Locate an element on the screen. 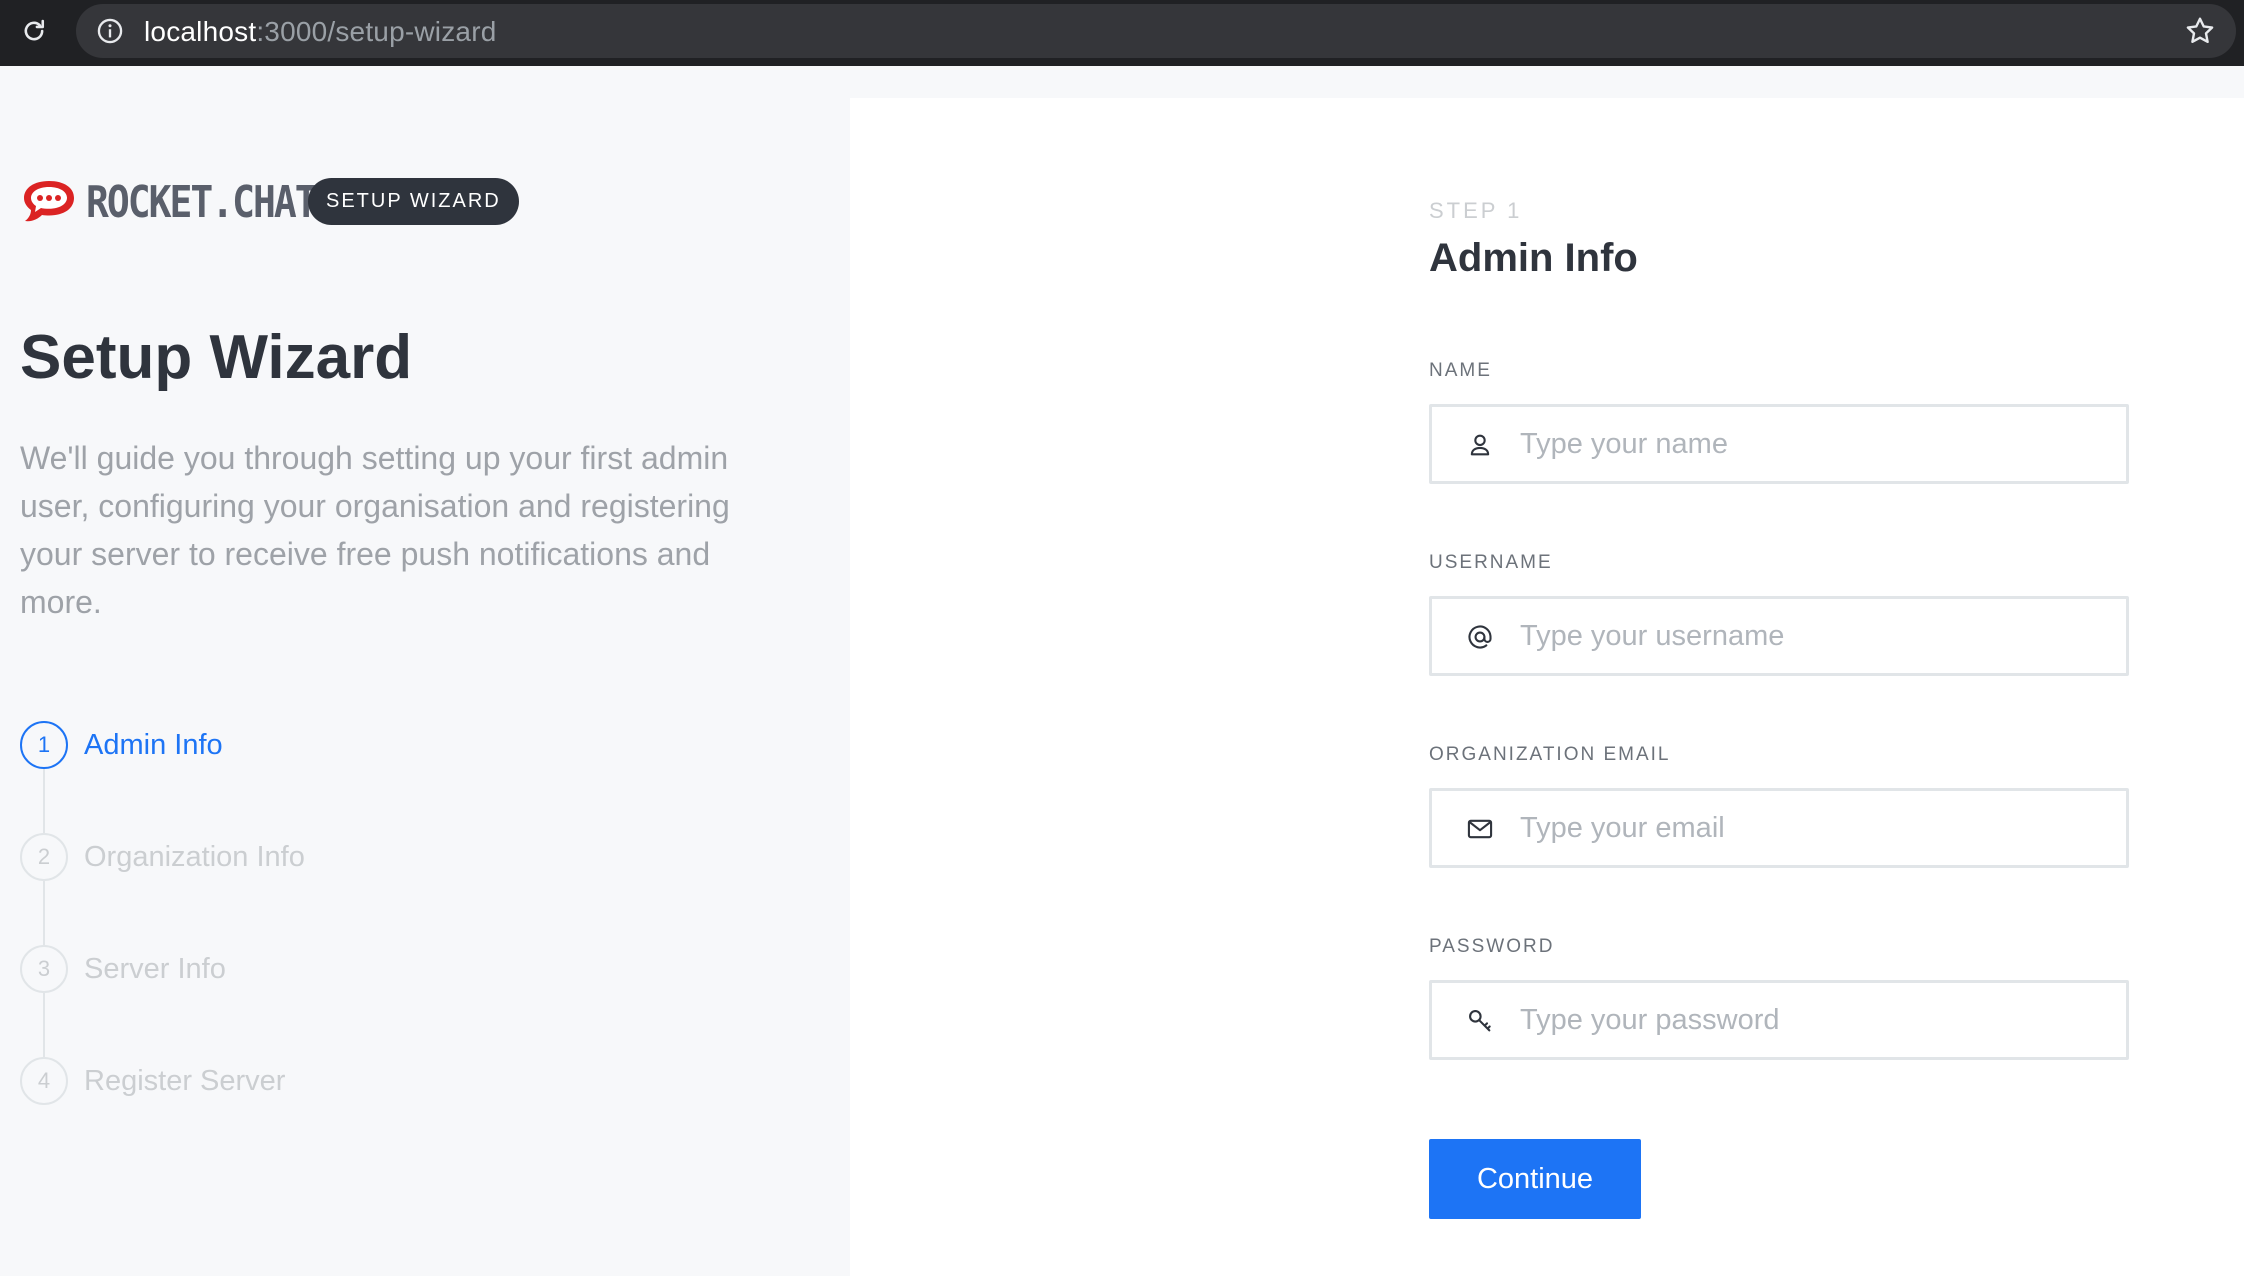 This screenshot has height=1276, width=2244. step-label: Admin Info is located at coordinates (153, 744).